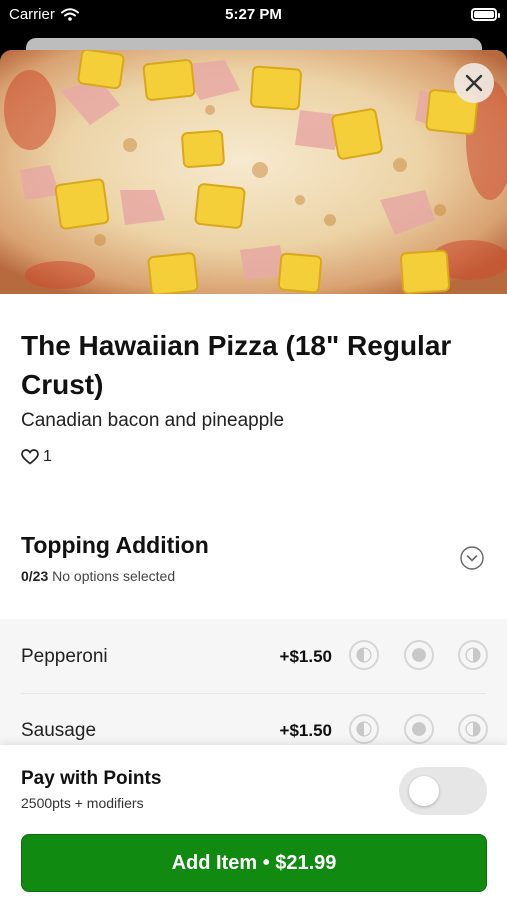 The image size is (507, 900). I want to click on modifier-group-status: 0/23 No options selected, so click(98, 576).